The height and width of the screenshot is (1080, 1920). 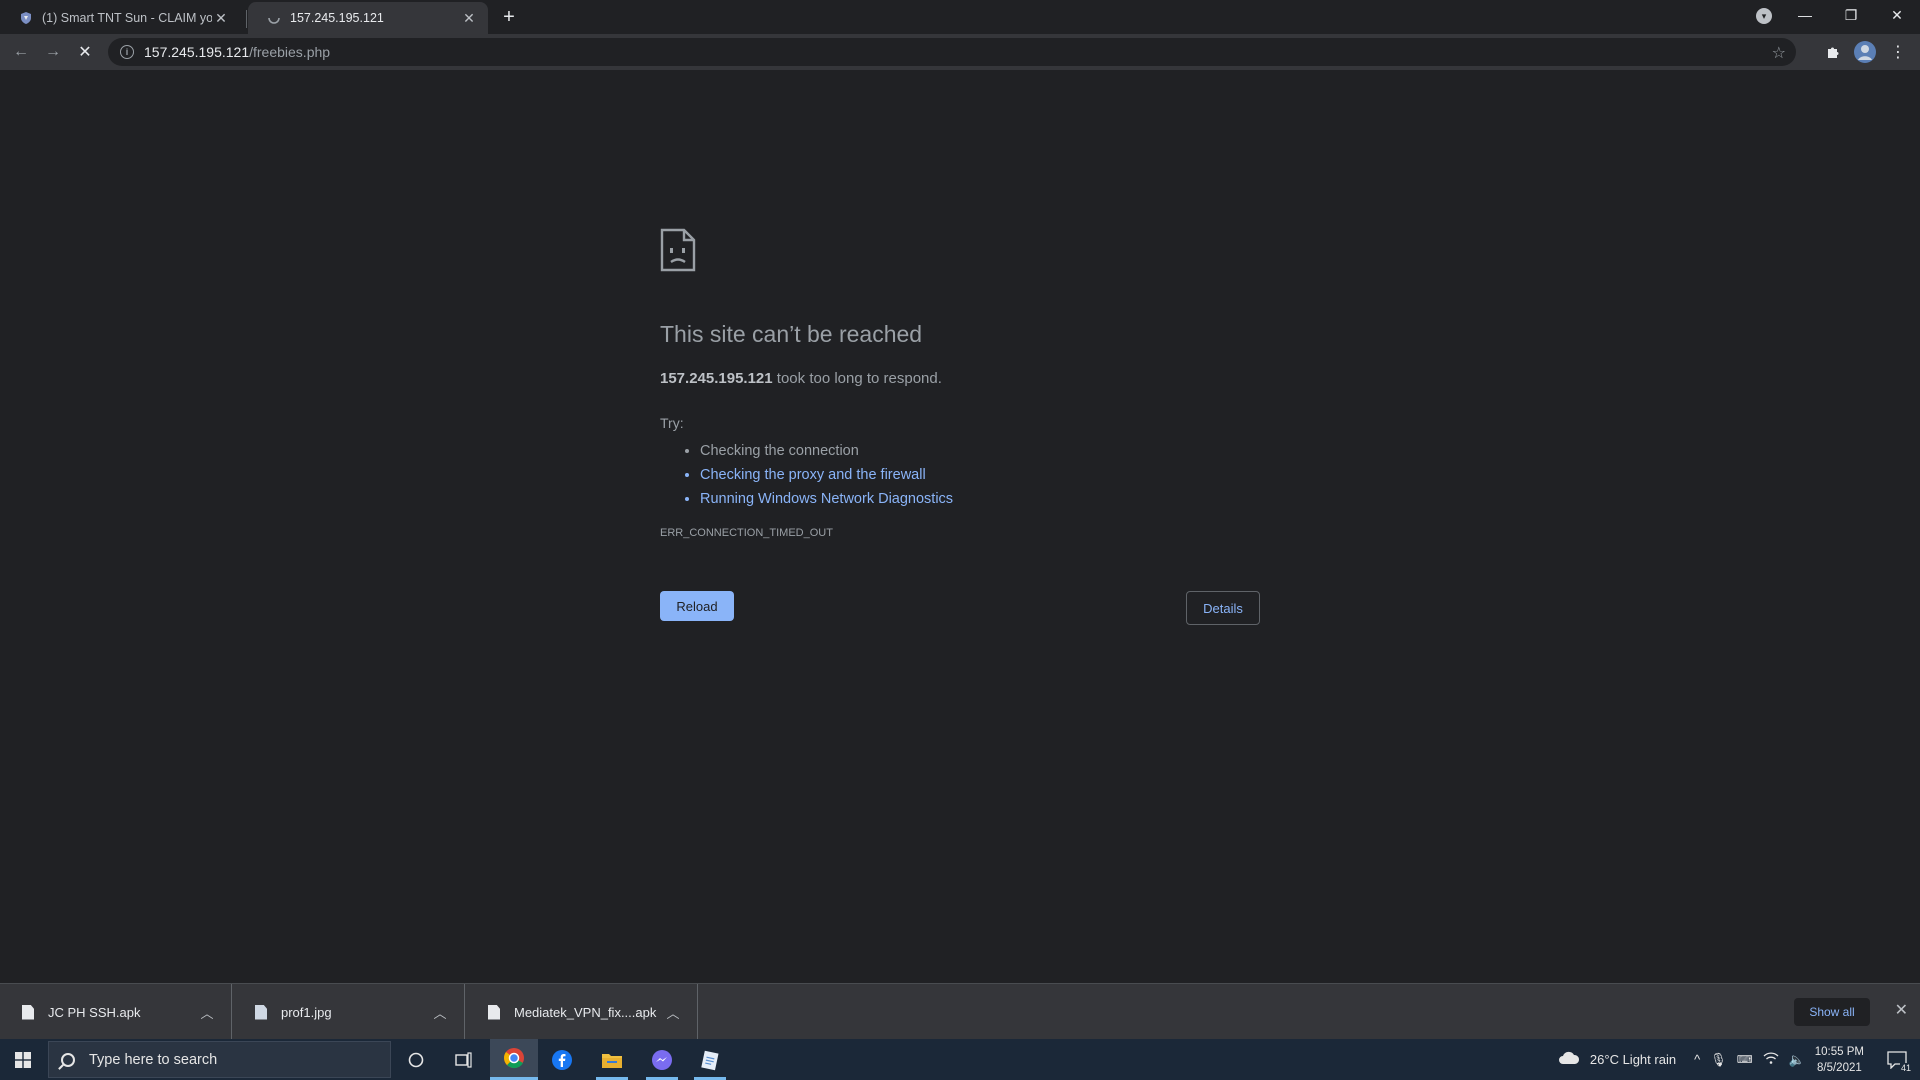 What do you see at coordinates (746, 533) in the screenshot?
I see `error-code: ERR_CONNECTION_TIMED_OUT` at bounding box center [746, 533].